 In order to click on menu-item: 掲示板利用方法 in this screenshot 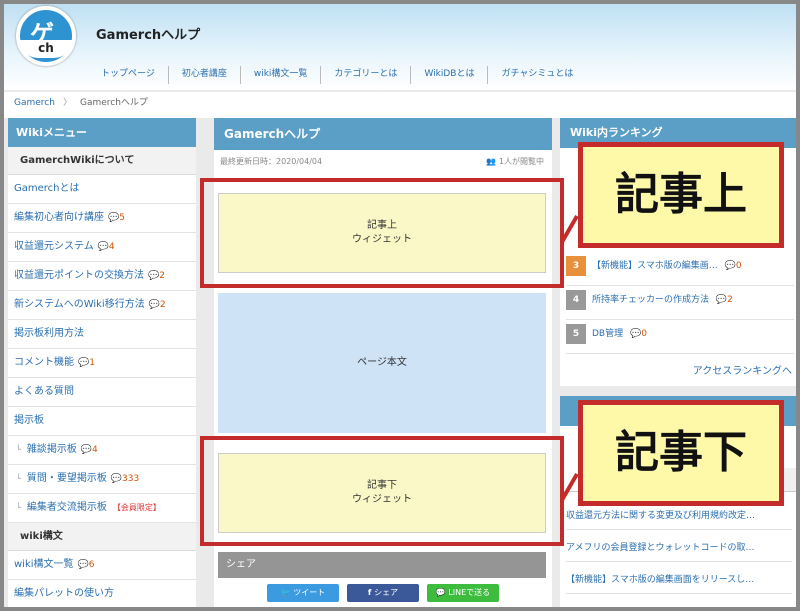, I will do `click(102, 334)`.